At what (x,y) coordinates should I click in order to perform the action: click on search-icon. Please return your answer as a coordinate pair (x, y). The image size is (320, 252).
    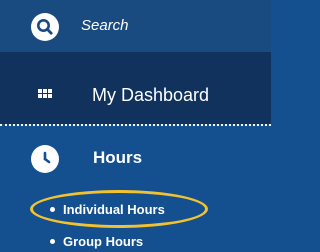
    Looking at the image, I should click on (45, 27).